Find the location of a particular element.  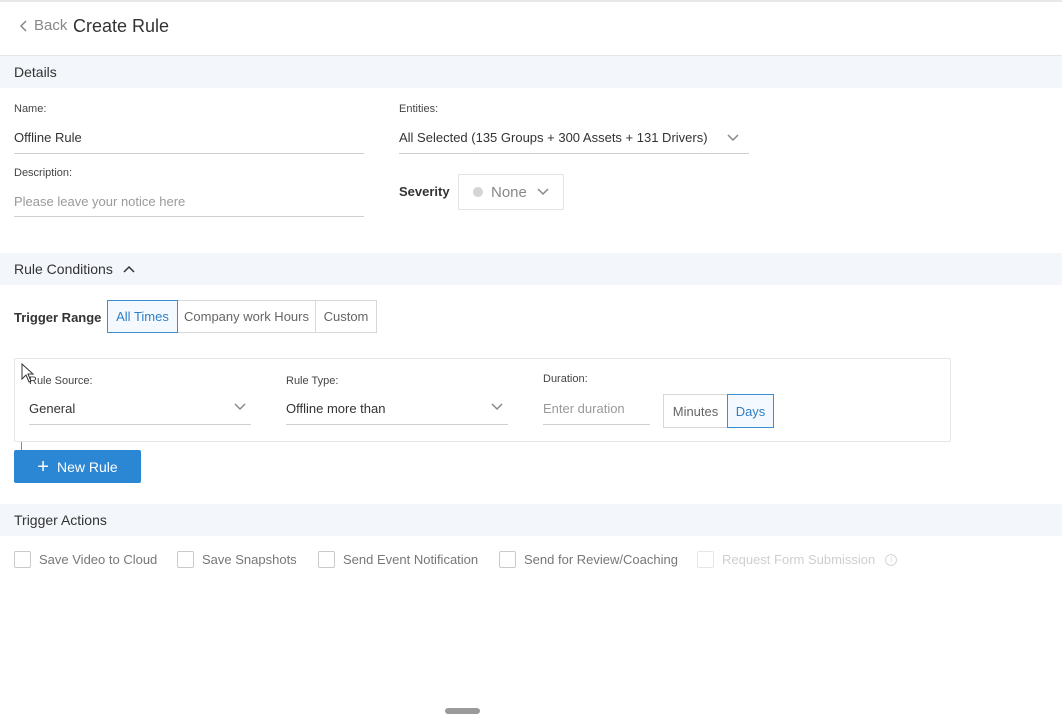

rule-source-label: Rule Source: is located at coordinates (61, 381).